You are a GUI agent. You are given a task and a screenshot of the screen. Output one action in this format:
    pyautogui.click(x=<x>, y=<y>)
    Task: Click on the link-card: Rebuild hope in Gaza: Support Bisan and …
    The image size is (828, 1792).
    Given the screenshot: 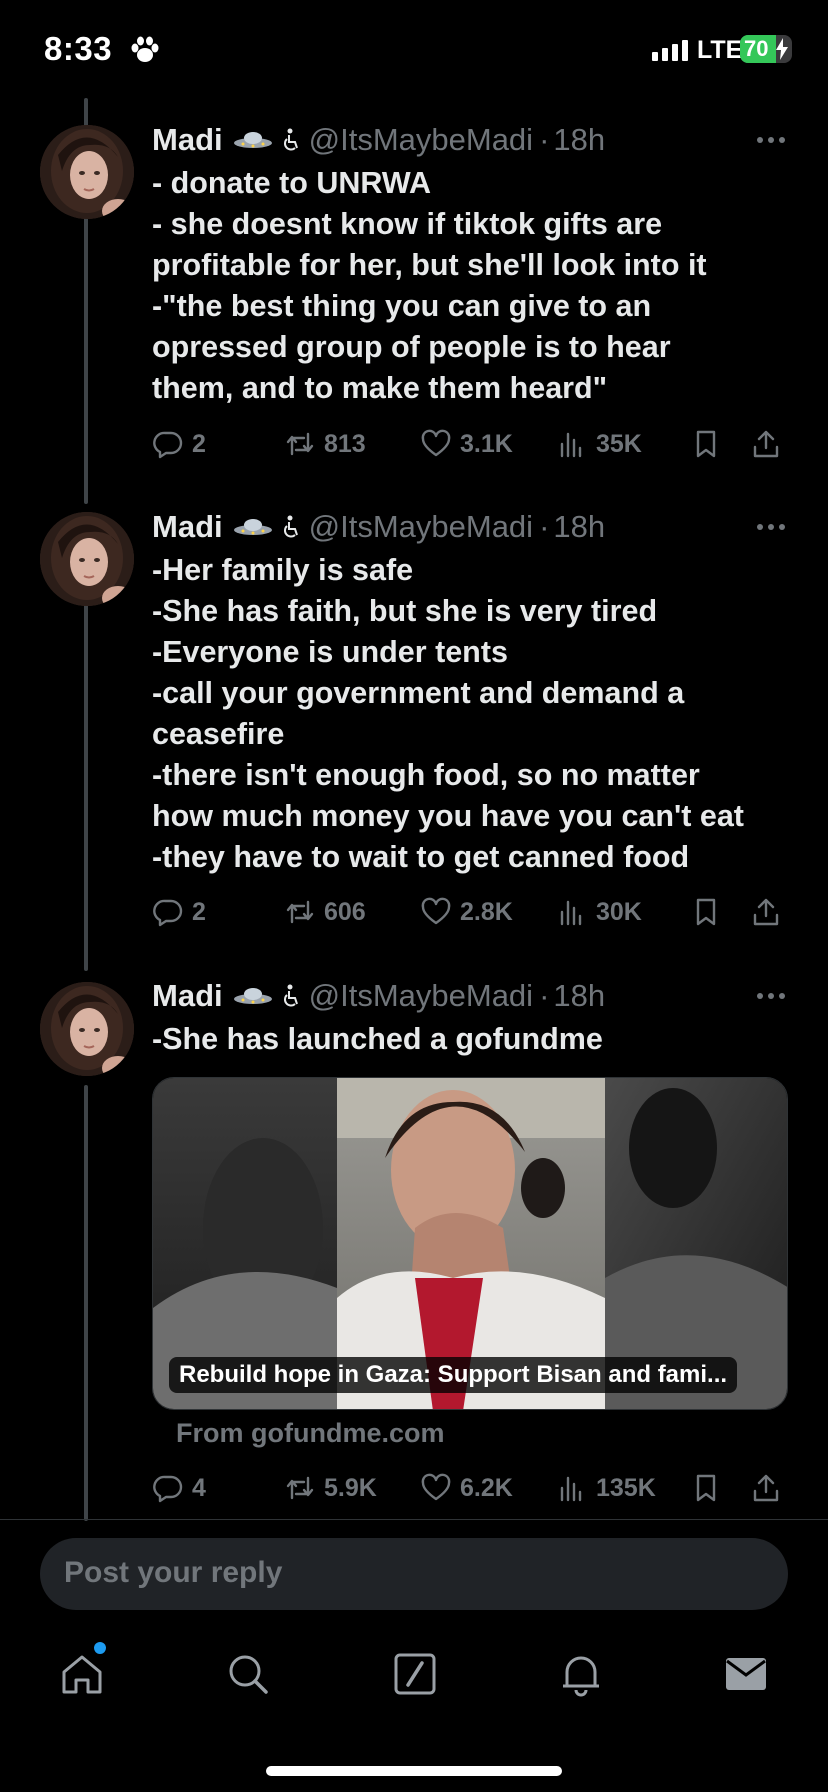 What is the action you would take?
    pyautogui.click(x=470, y=1243)
    